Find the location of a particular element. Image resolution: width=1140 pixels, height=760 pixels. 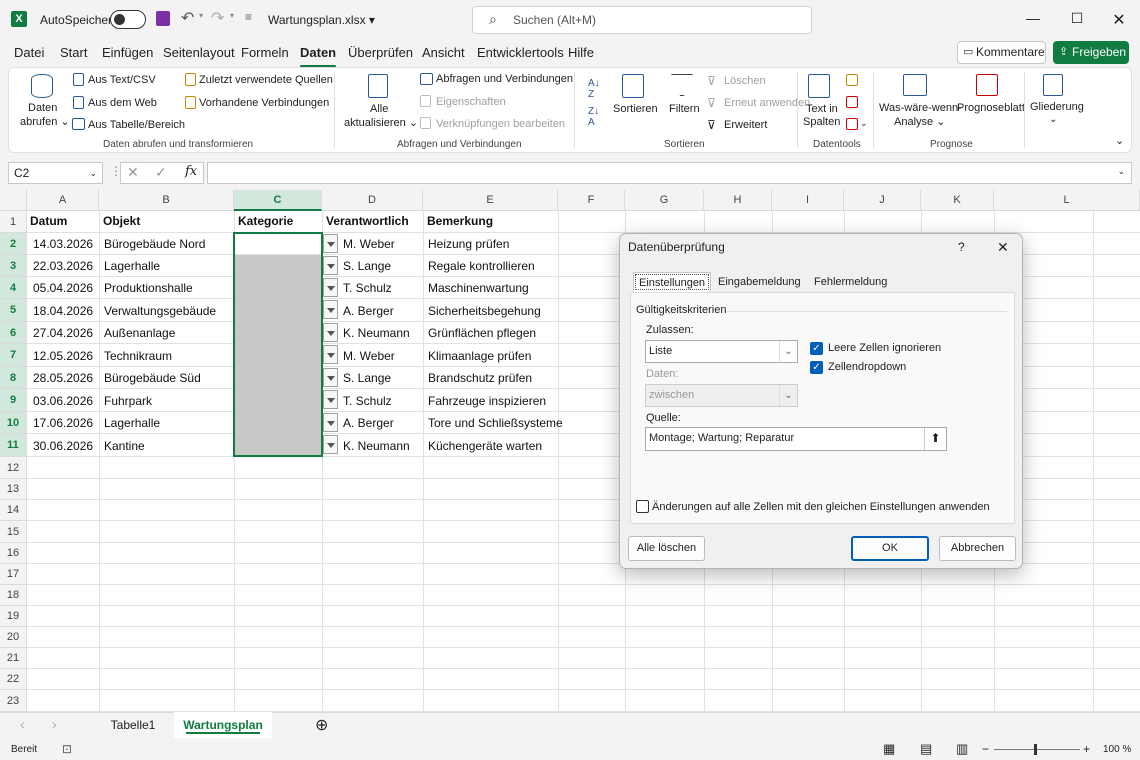

table-cell-datum: 22.03.2026 is located at coordinates (63, 266).